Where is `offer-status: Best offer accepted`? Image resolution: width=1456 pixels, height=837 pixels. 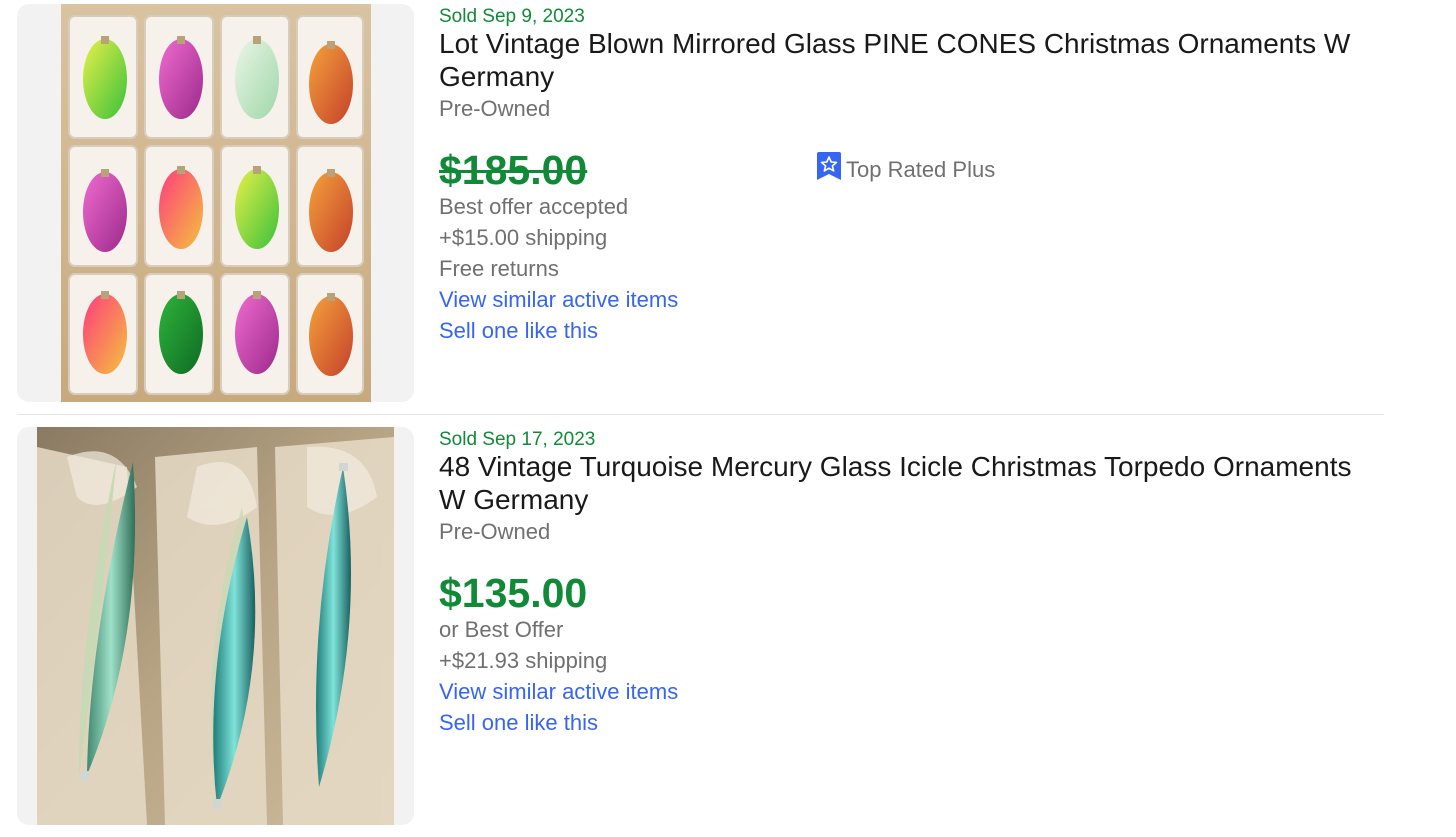 offer-status: Best offer accepted is located at coordinates (534, 206).